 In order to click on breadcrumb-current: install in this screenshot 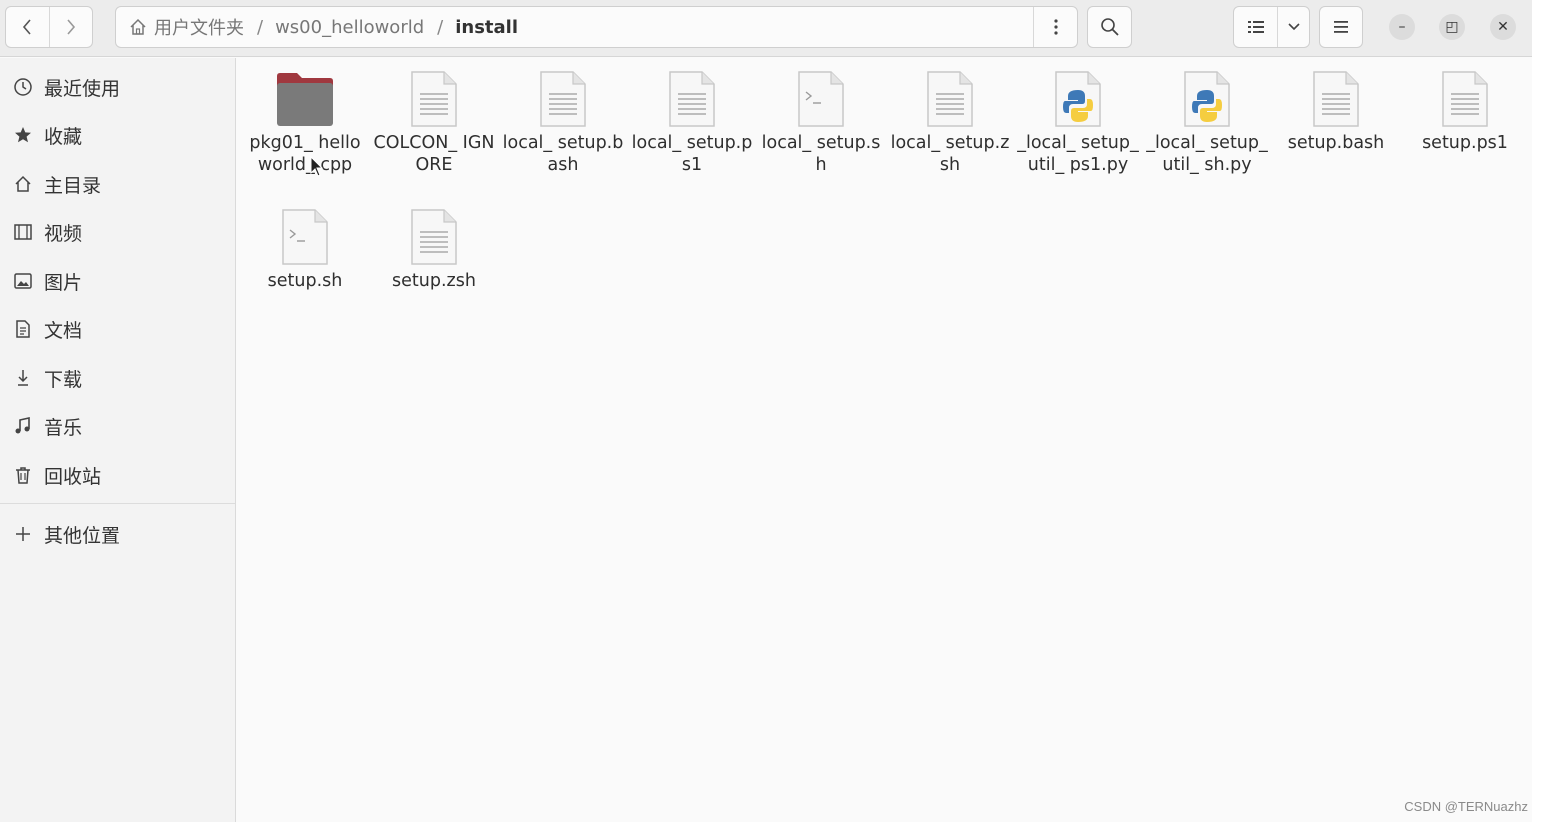, I will do `click(480, 27)`.